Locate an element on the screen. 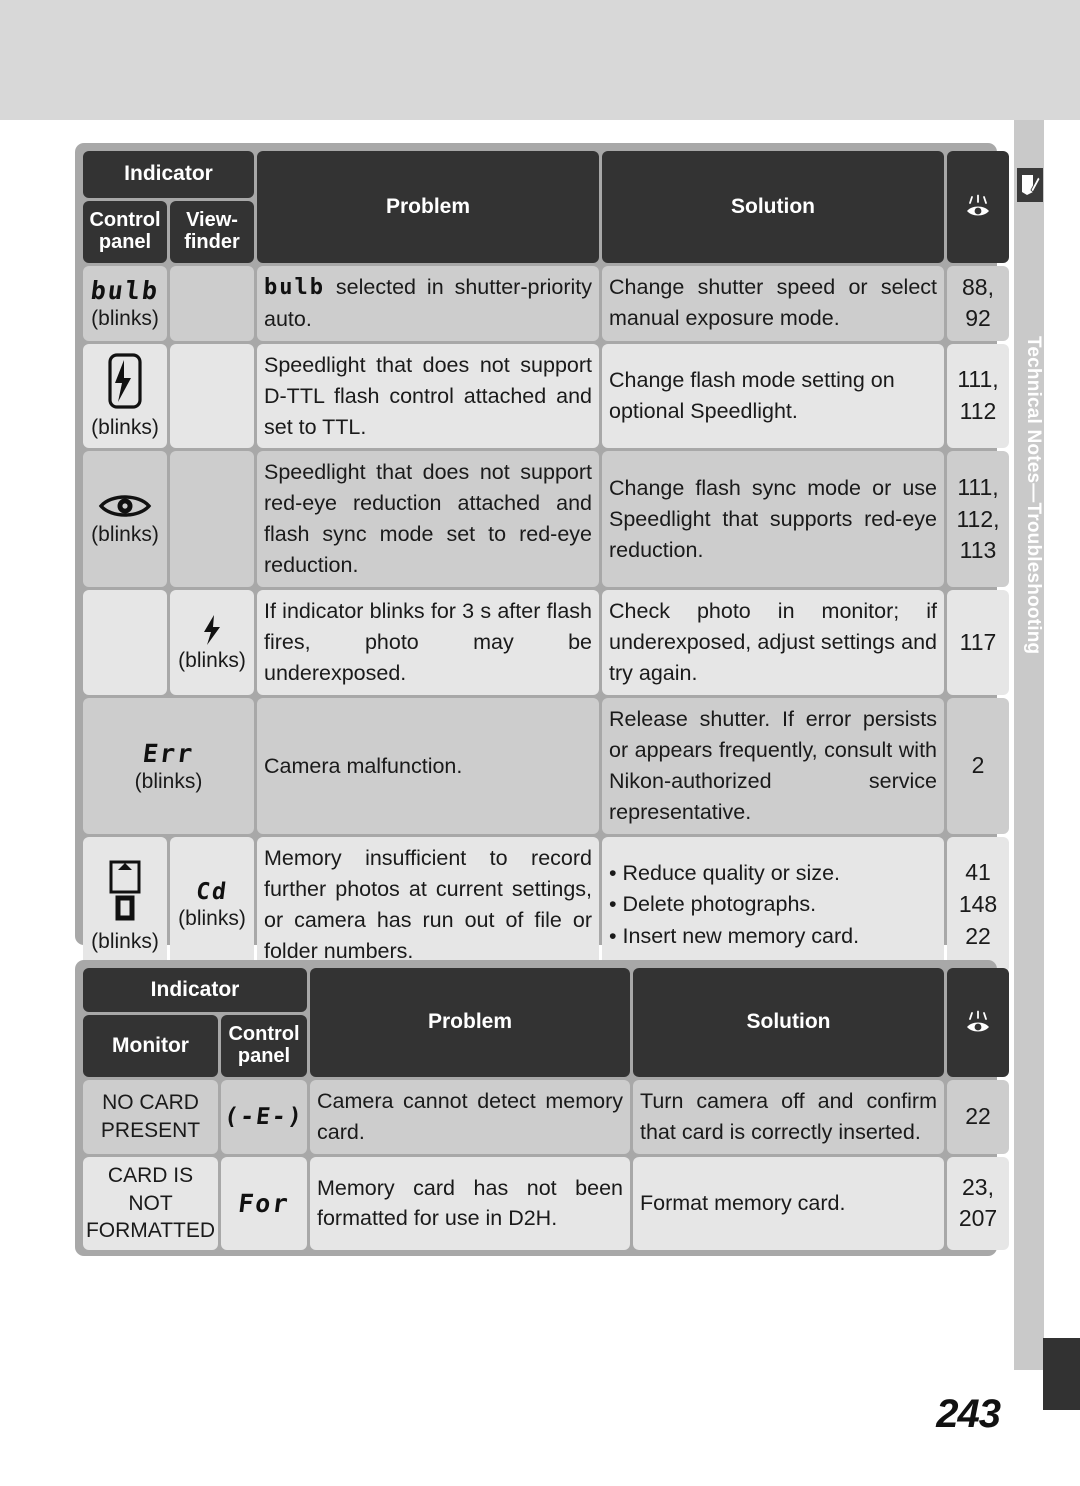 The image size is (1080, 1486). cell-control-panel: (-E-) is located at coordinates (264, 1117).